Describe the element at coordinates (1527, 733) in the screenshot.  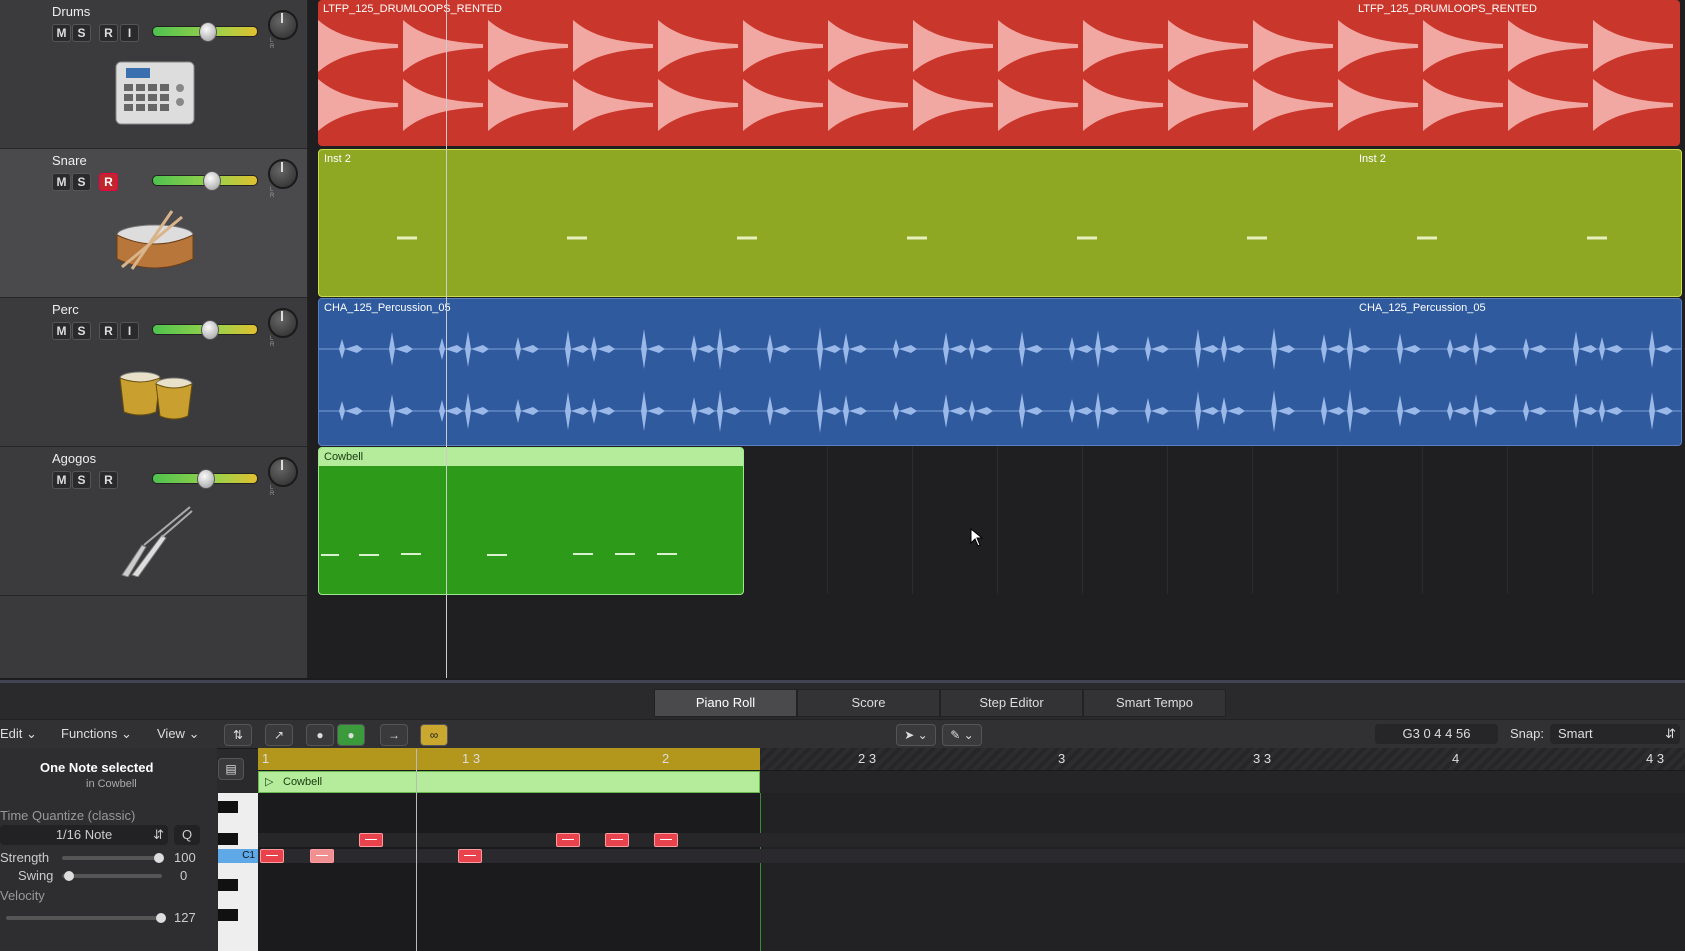
I see `snap-label: Snap:` at that location.